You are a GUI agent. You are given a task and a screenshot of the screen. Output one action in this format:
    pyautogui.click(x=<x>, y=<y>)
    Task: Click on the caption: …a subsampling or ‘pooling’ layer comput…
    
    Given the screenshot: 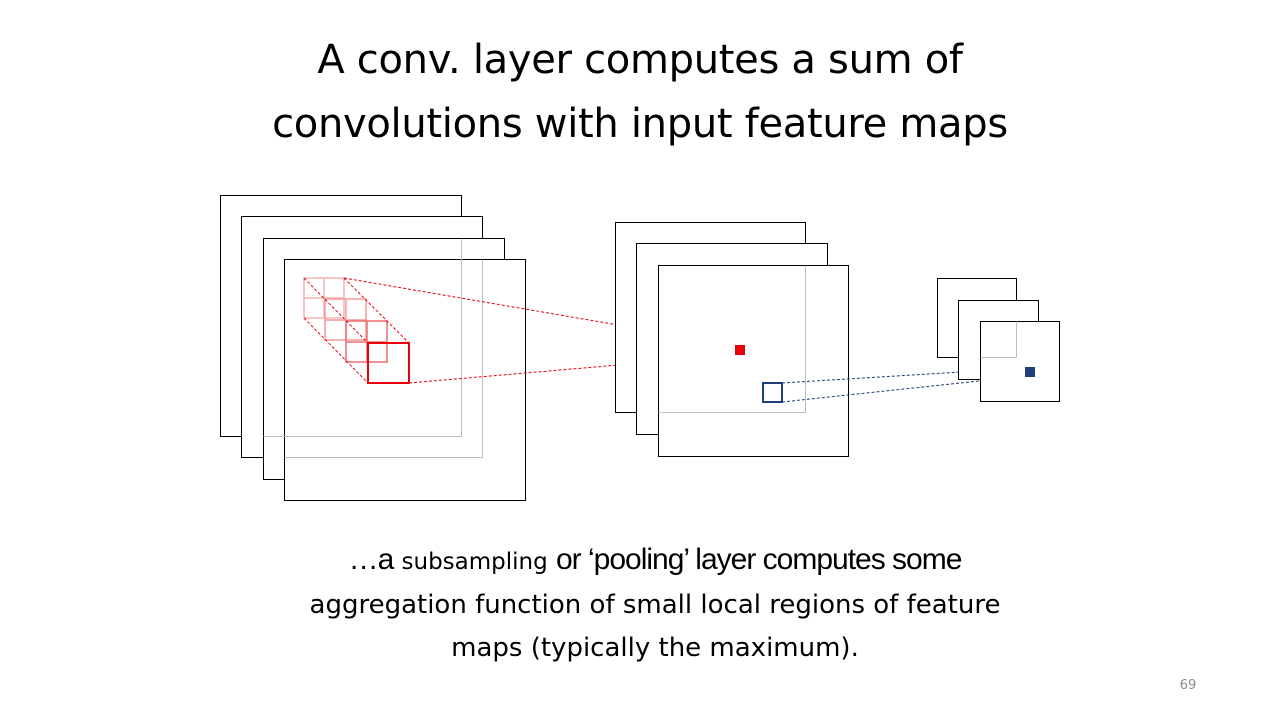 What is the action you would take?
    pyautogui.click(x=655, y=604)
    